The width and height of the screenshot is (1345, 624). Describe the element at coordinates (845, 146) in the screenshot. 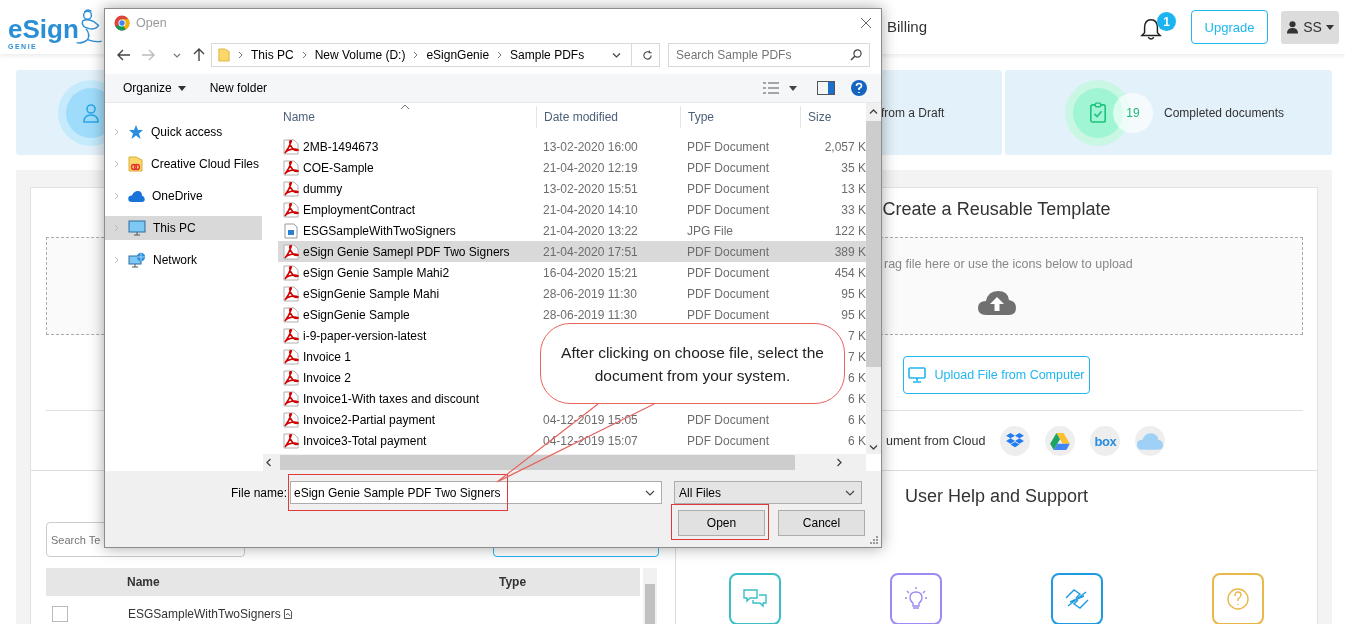

I see `size-cell: 2,057 K` at that location.